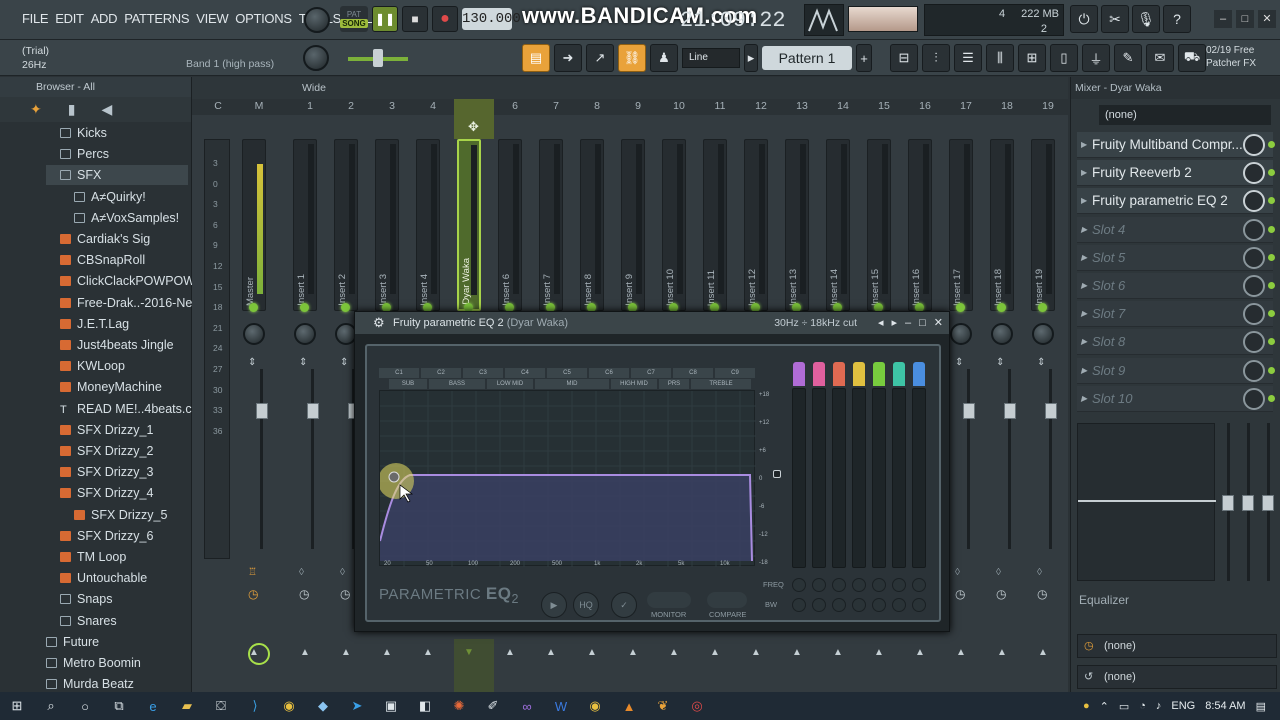 This screenshot has height=720, width=1280. What do you see at coordinates (629, 706) in the screenshot?
I see `vlc-app: ▲` at bounding box center [629, 706].